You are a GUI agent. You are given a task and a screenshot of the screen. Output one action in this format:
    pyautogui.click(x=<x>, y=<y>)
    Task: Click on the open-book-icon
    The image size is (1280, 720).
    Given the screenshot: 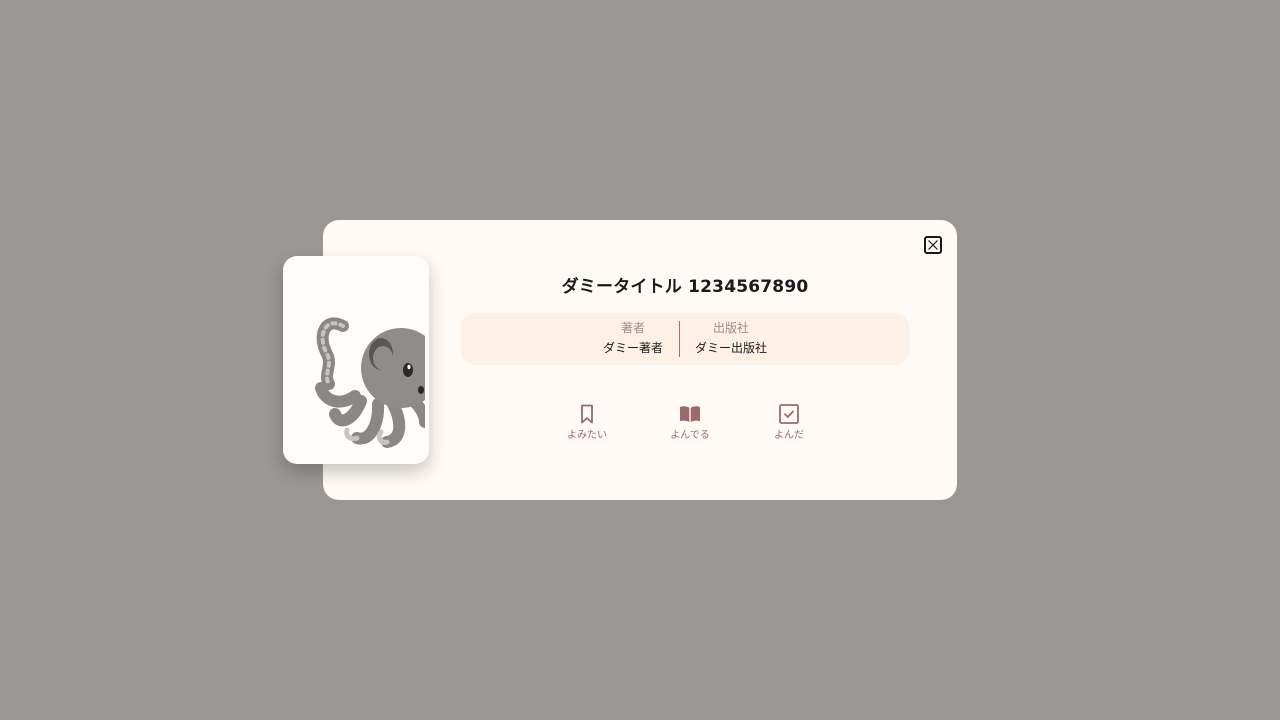 What is the action you would take?
    pyautogui.click(x=690, y=414)
    